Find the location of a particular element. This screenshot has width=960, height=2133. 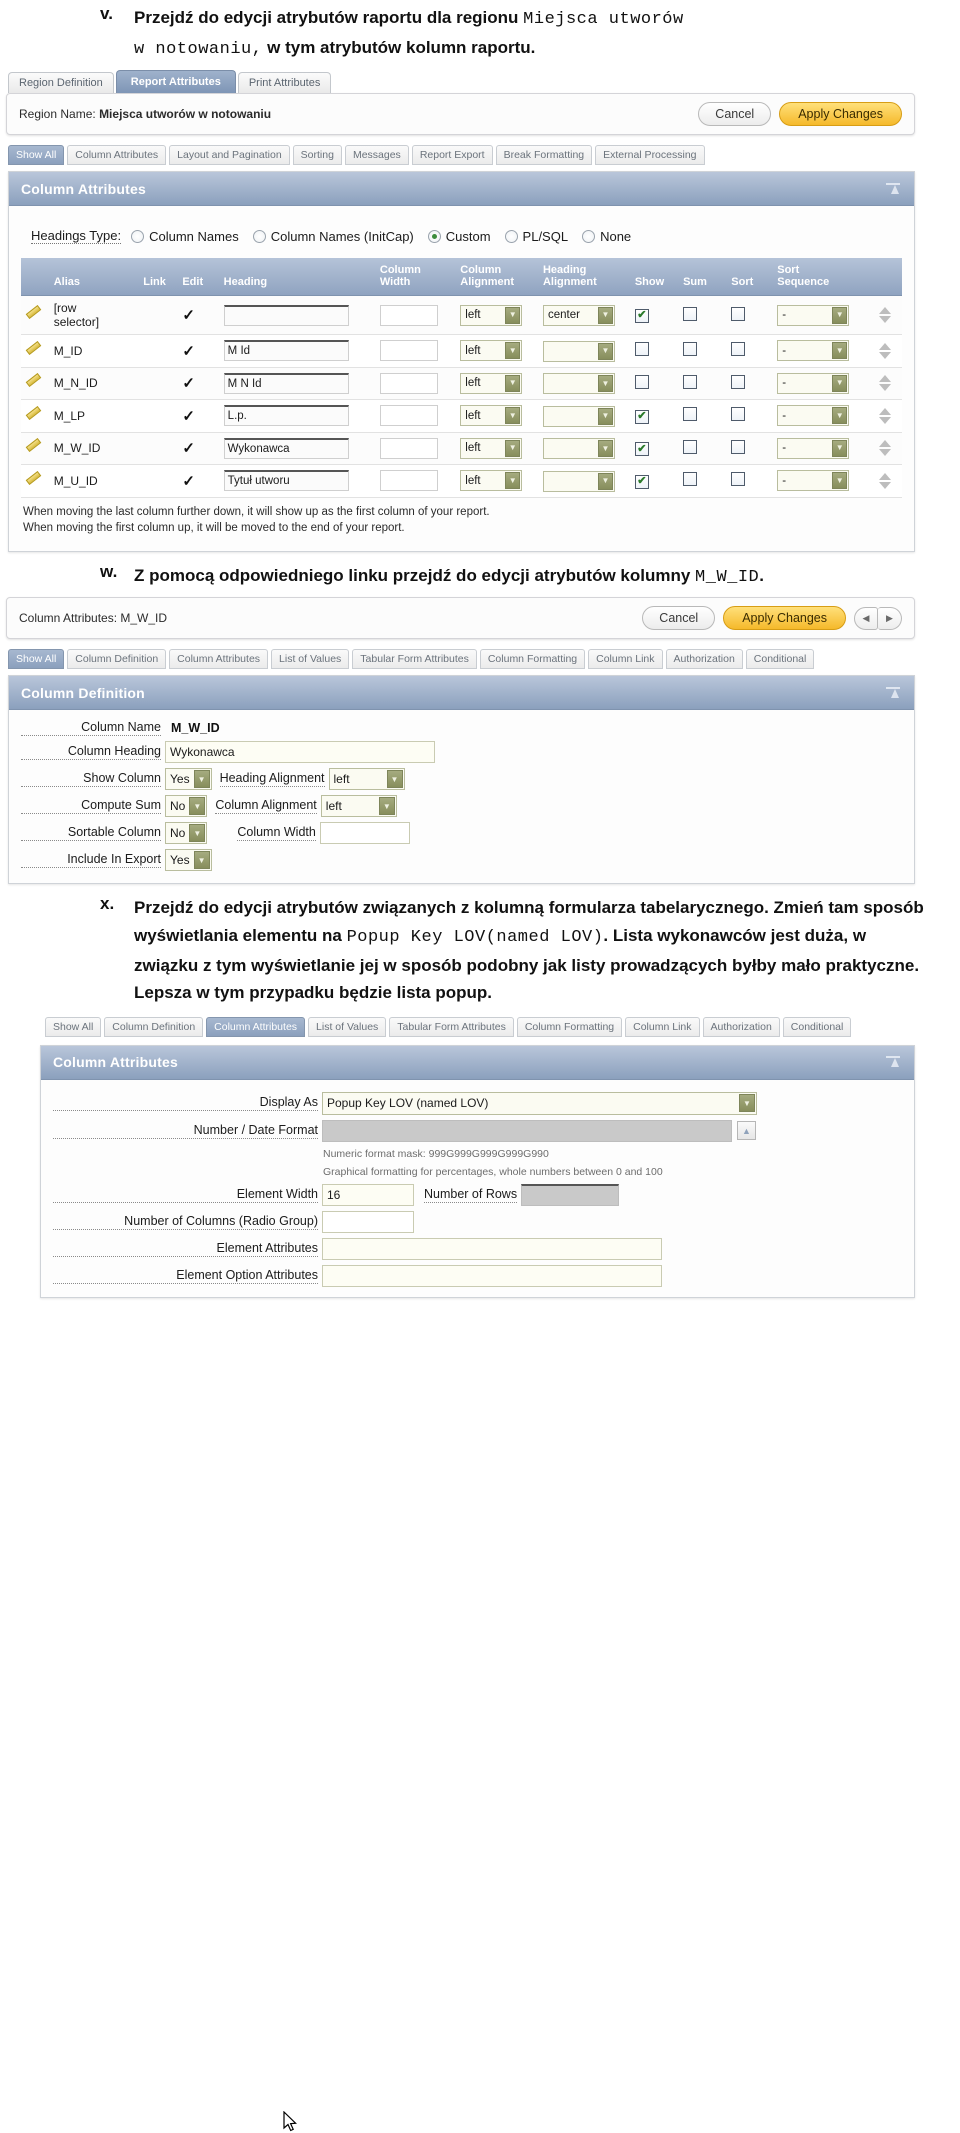

popup-lov-icon: ▲ is located at coordinates (746, 1131).